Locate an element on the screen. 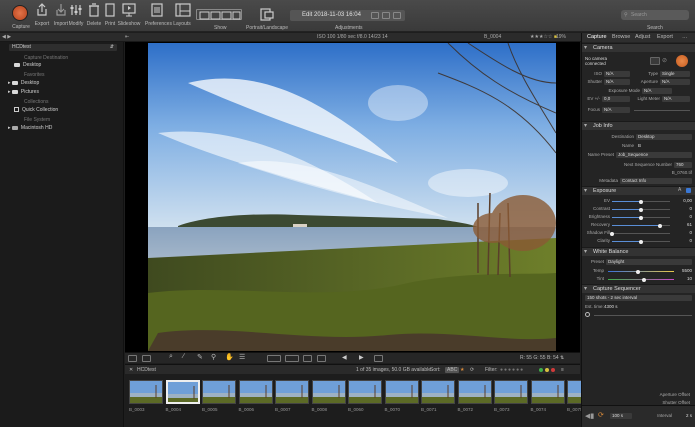 Image resolution: width=695 pixels, height=427 pixels. browser-tab: HCDtest is located at coordinates (146, 370).